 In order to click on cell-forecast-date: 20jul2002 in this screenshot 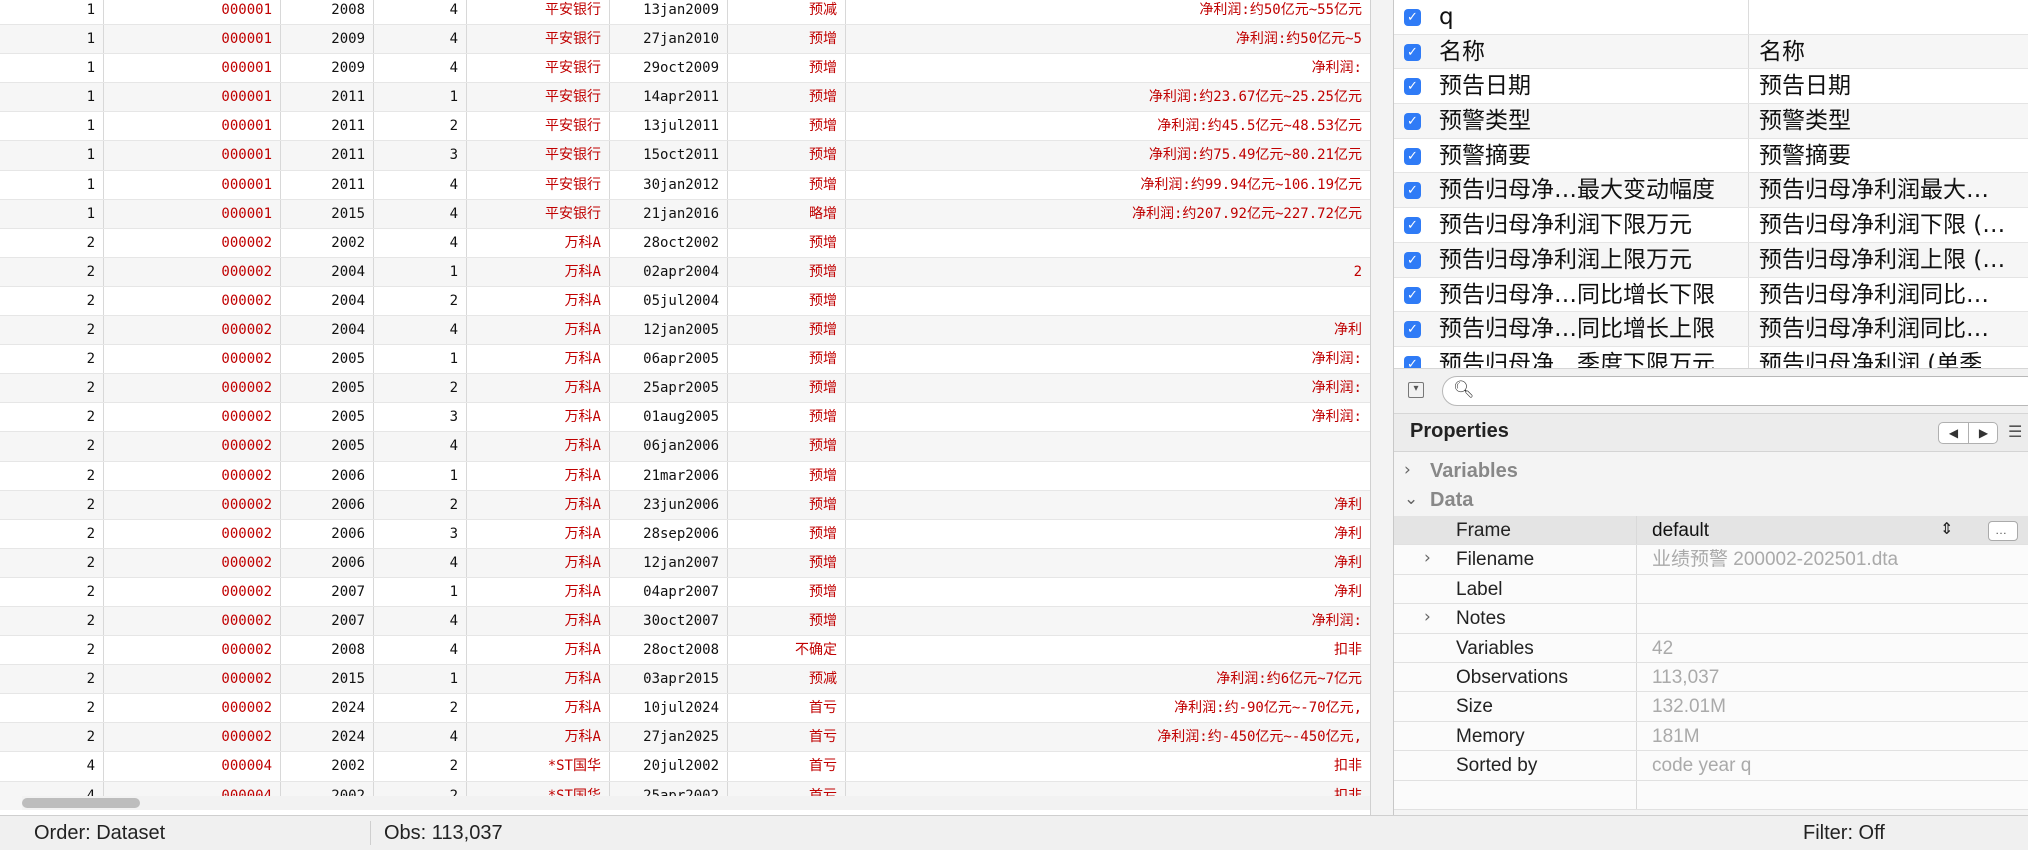, I will do `click(669, 766)`.